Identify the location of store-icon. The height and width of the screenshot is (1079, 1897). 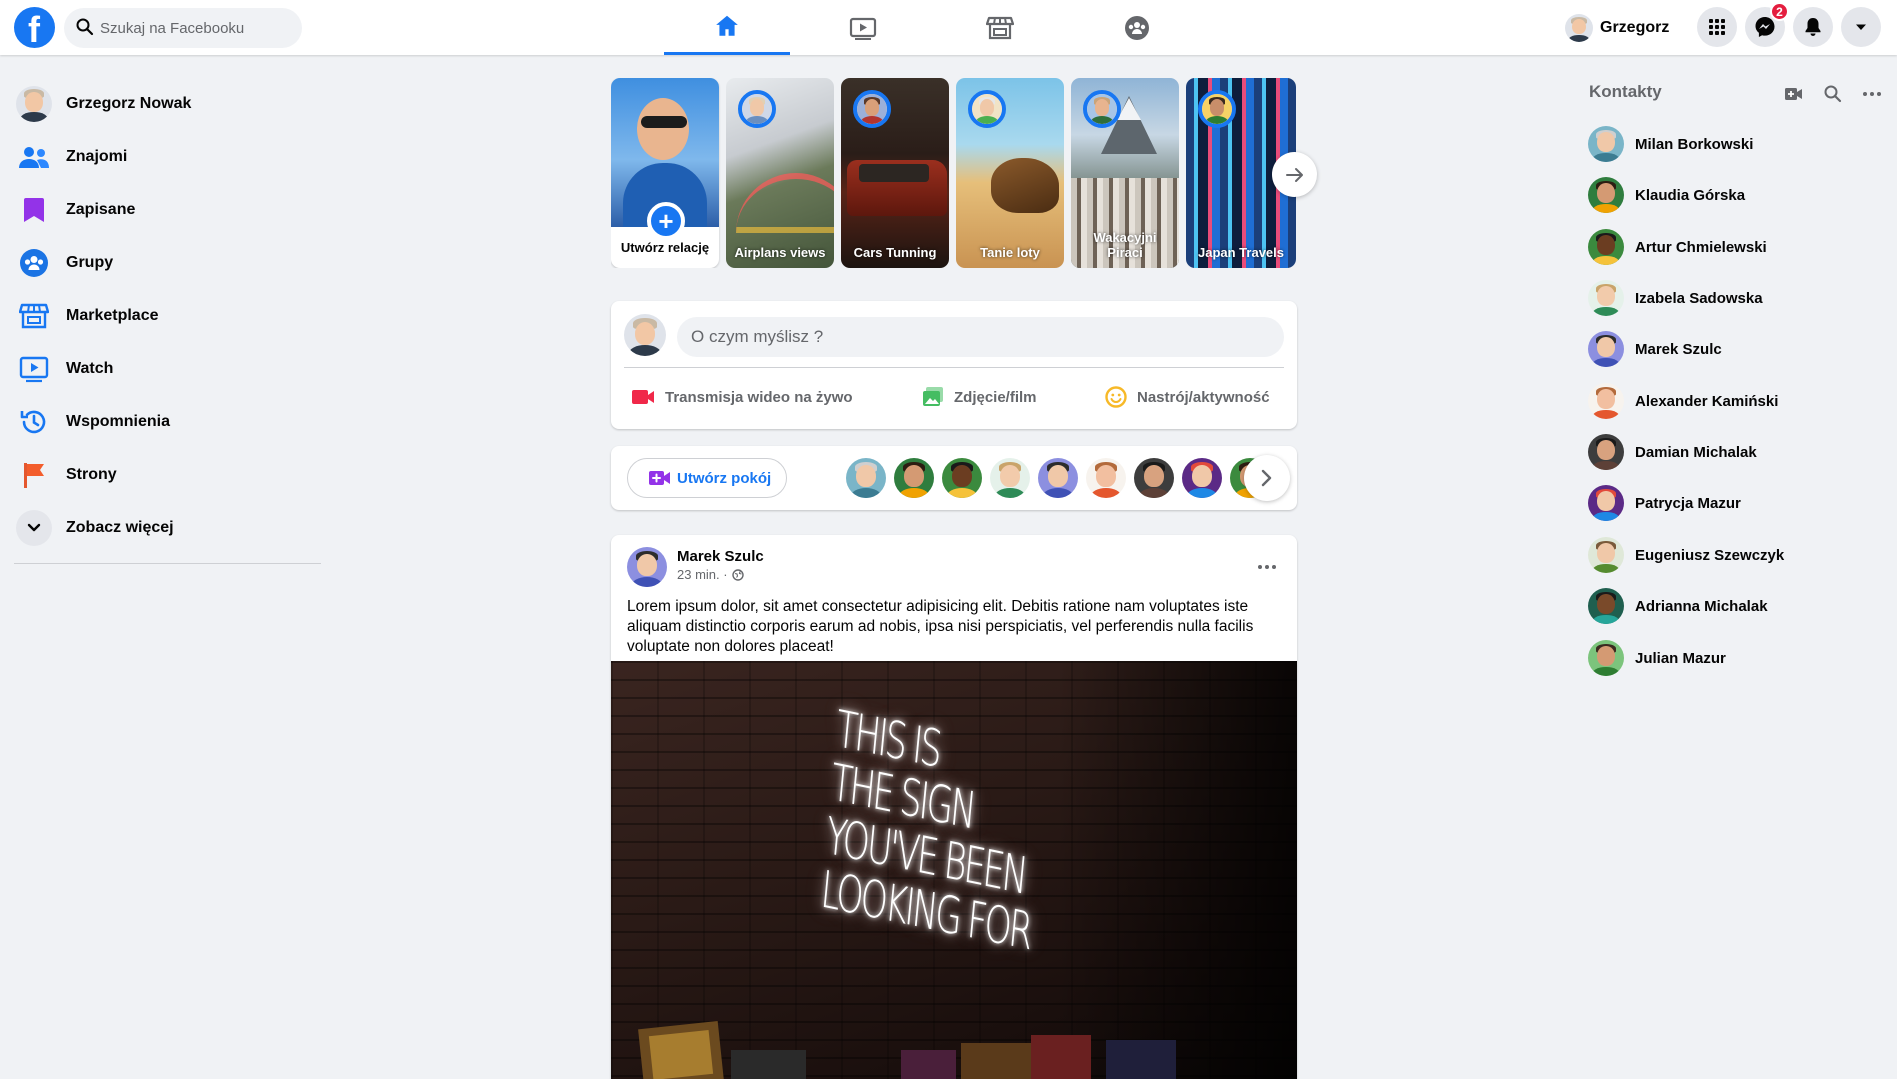
(1000, 27).